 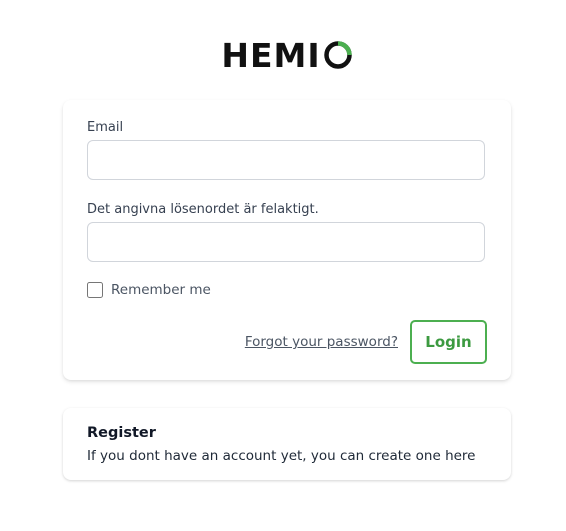 I want to click on remember-me-label: Remember me, so click(x=161, y=290).